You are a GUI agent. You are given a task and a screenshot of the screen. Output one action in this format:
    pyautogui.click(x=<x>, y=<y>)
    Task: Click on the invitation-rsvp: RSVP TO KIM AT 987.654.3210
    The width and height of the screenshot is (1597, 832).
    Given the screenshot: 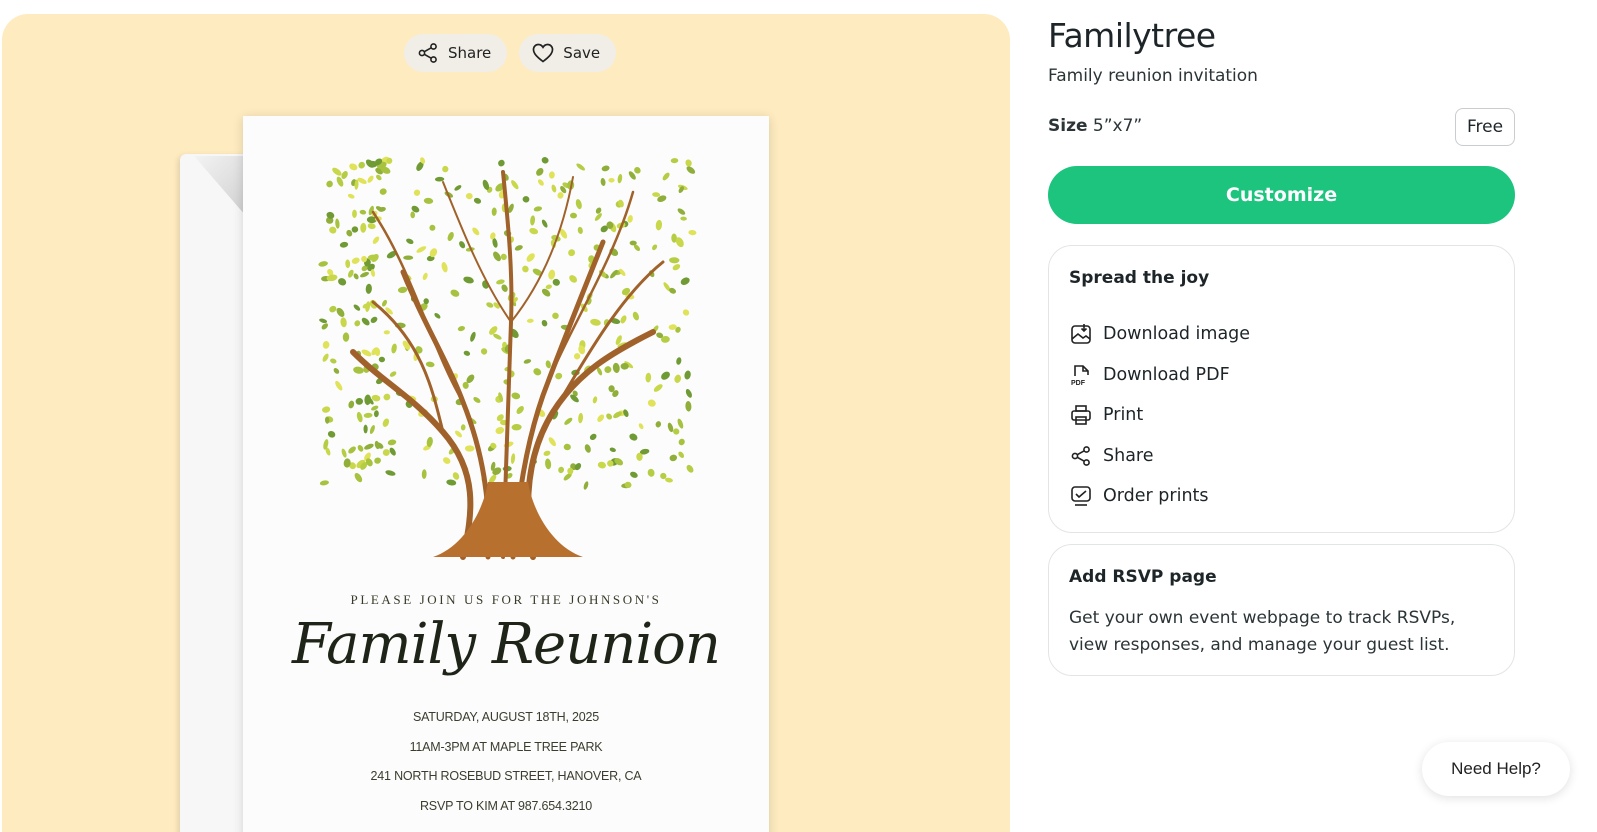 What is the action you would take?
    pyautogui.click(x=506, y=806)
    